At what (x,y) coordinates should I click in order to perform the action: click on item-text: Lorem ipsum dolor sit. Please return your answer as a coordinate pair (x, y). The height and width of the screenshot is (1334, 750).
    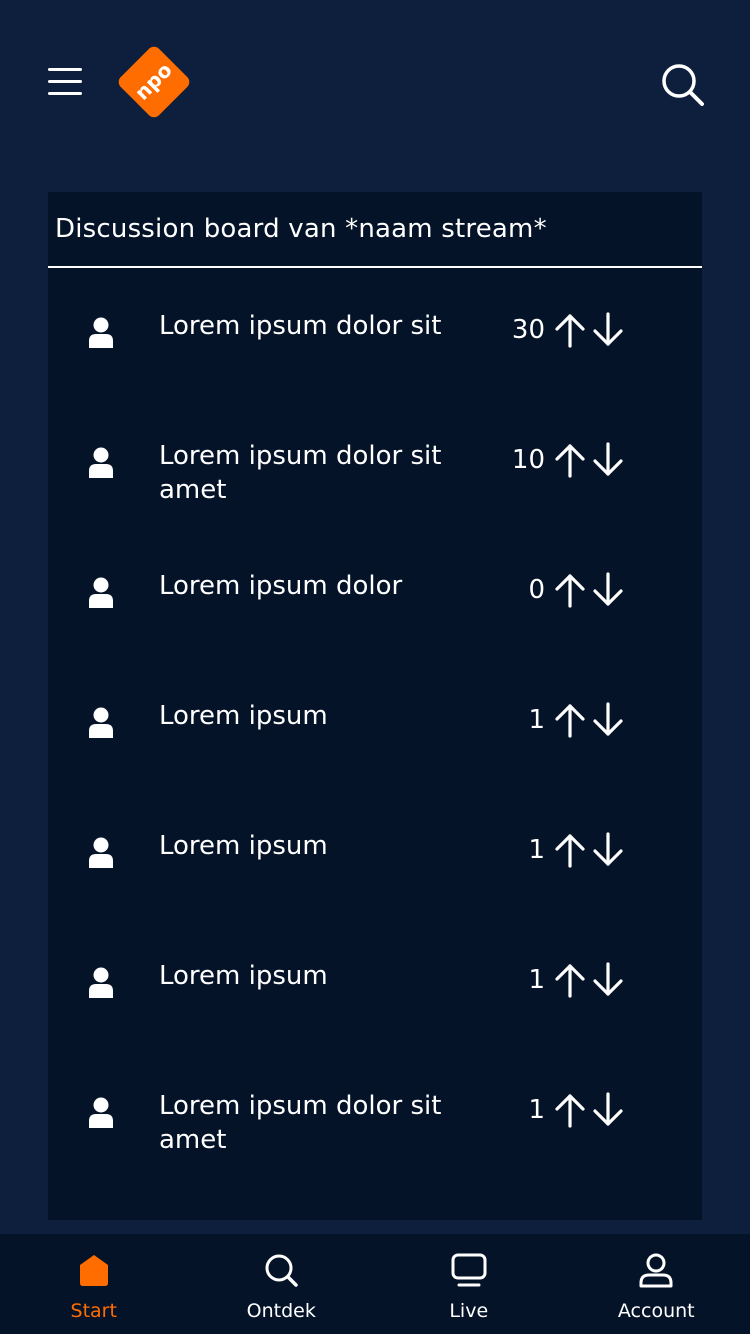
    Looking at the image, I should click on (300, 326).